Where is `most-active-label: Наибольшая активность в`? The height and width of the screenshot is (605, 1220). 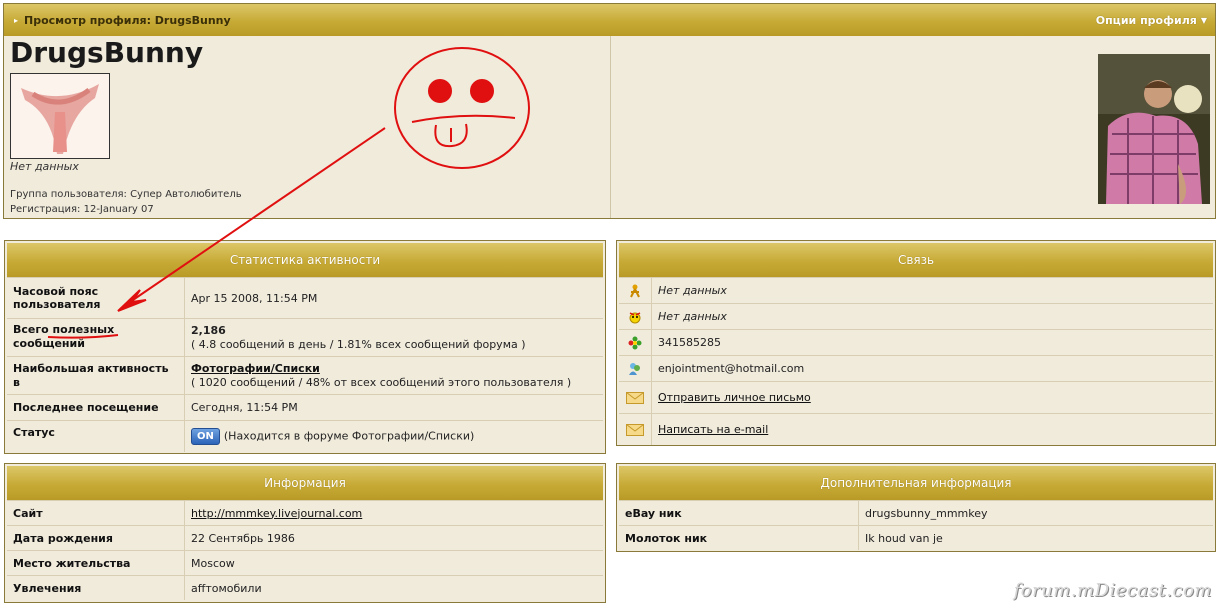
most-active-label: Наибольшая активность в is located at coordinates (96, 375).